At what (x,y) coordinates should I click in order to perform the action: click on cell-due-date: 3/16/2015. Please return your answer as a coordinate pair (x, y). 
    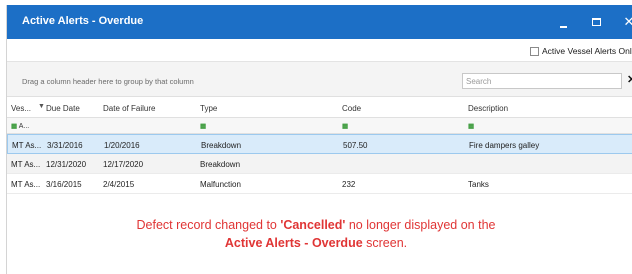
    Looking at the image, I should click on (64, 184).